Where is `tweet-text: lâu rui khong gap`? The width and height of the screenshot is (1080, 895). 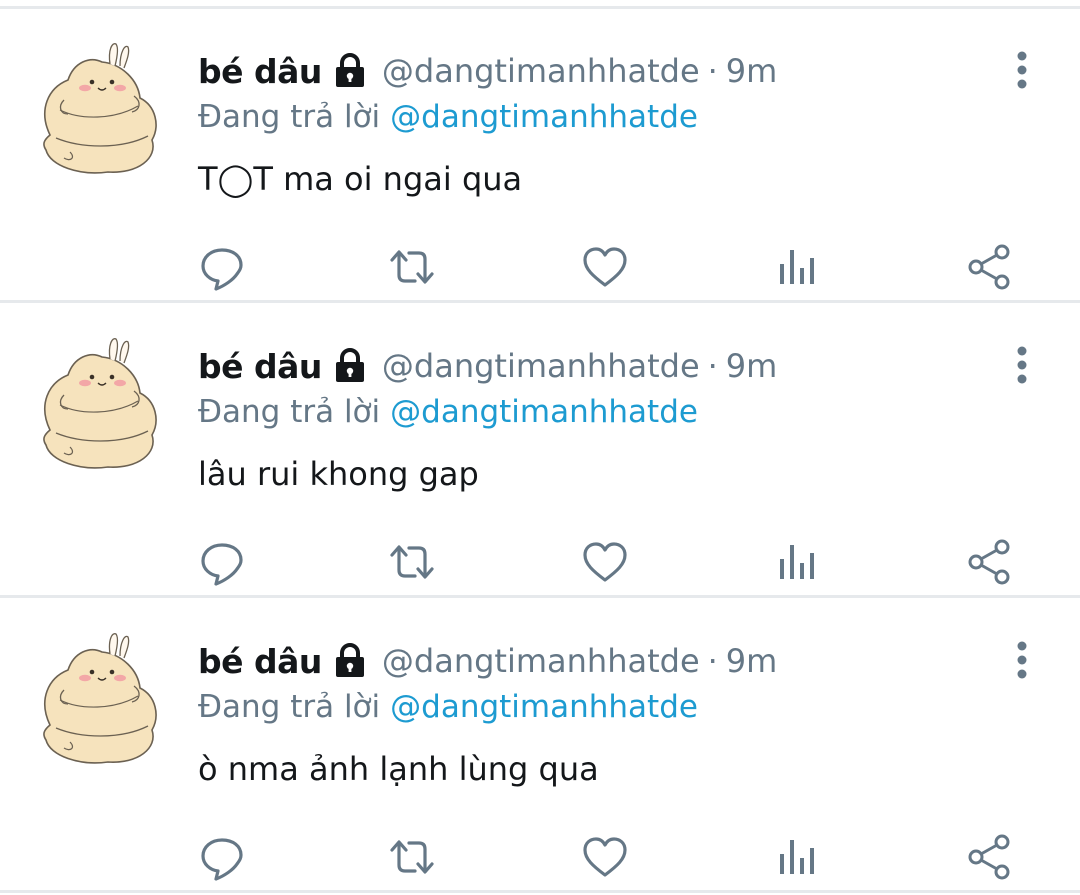 tweet-text: lâu rui khong gap is located at coordinates (338, 474).